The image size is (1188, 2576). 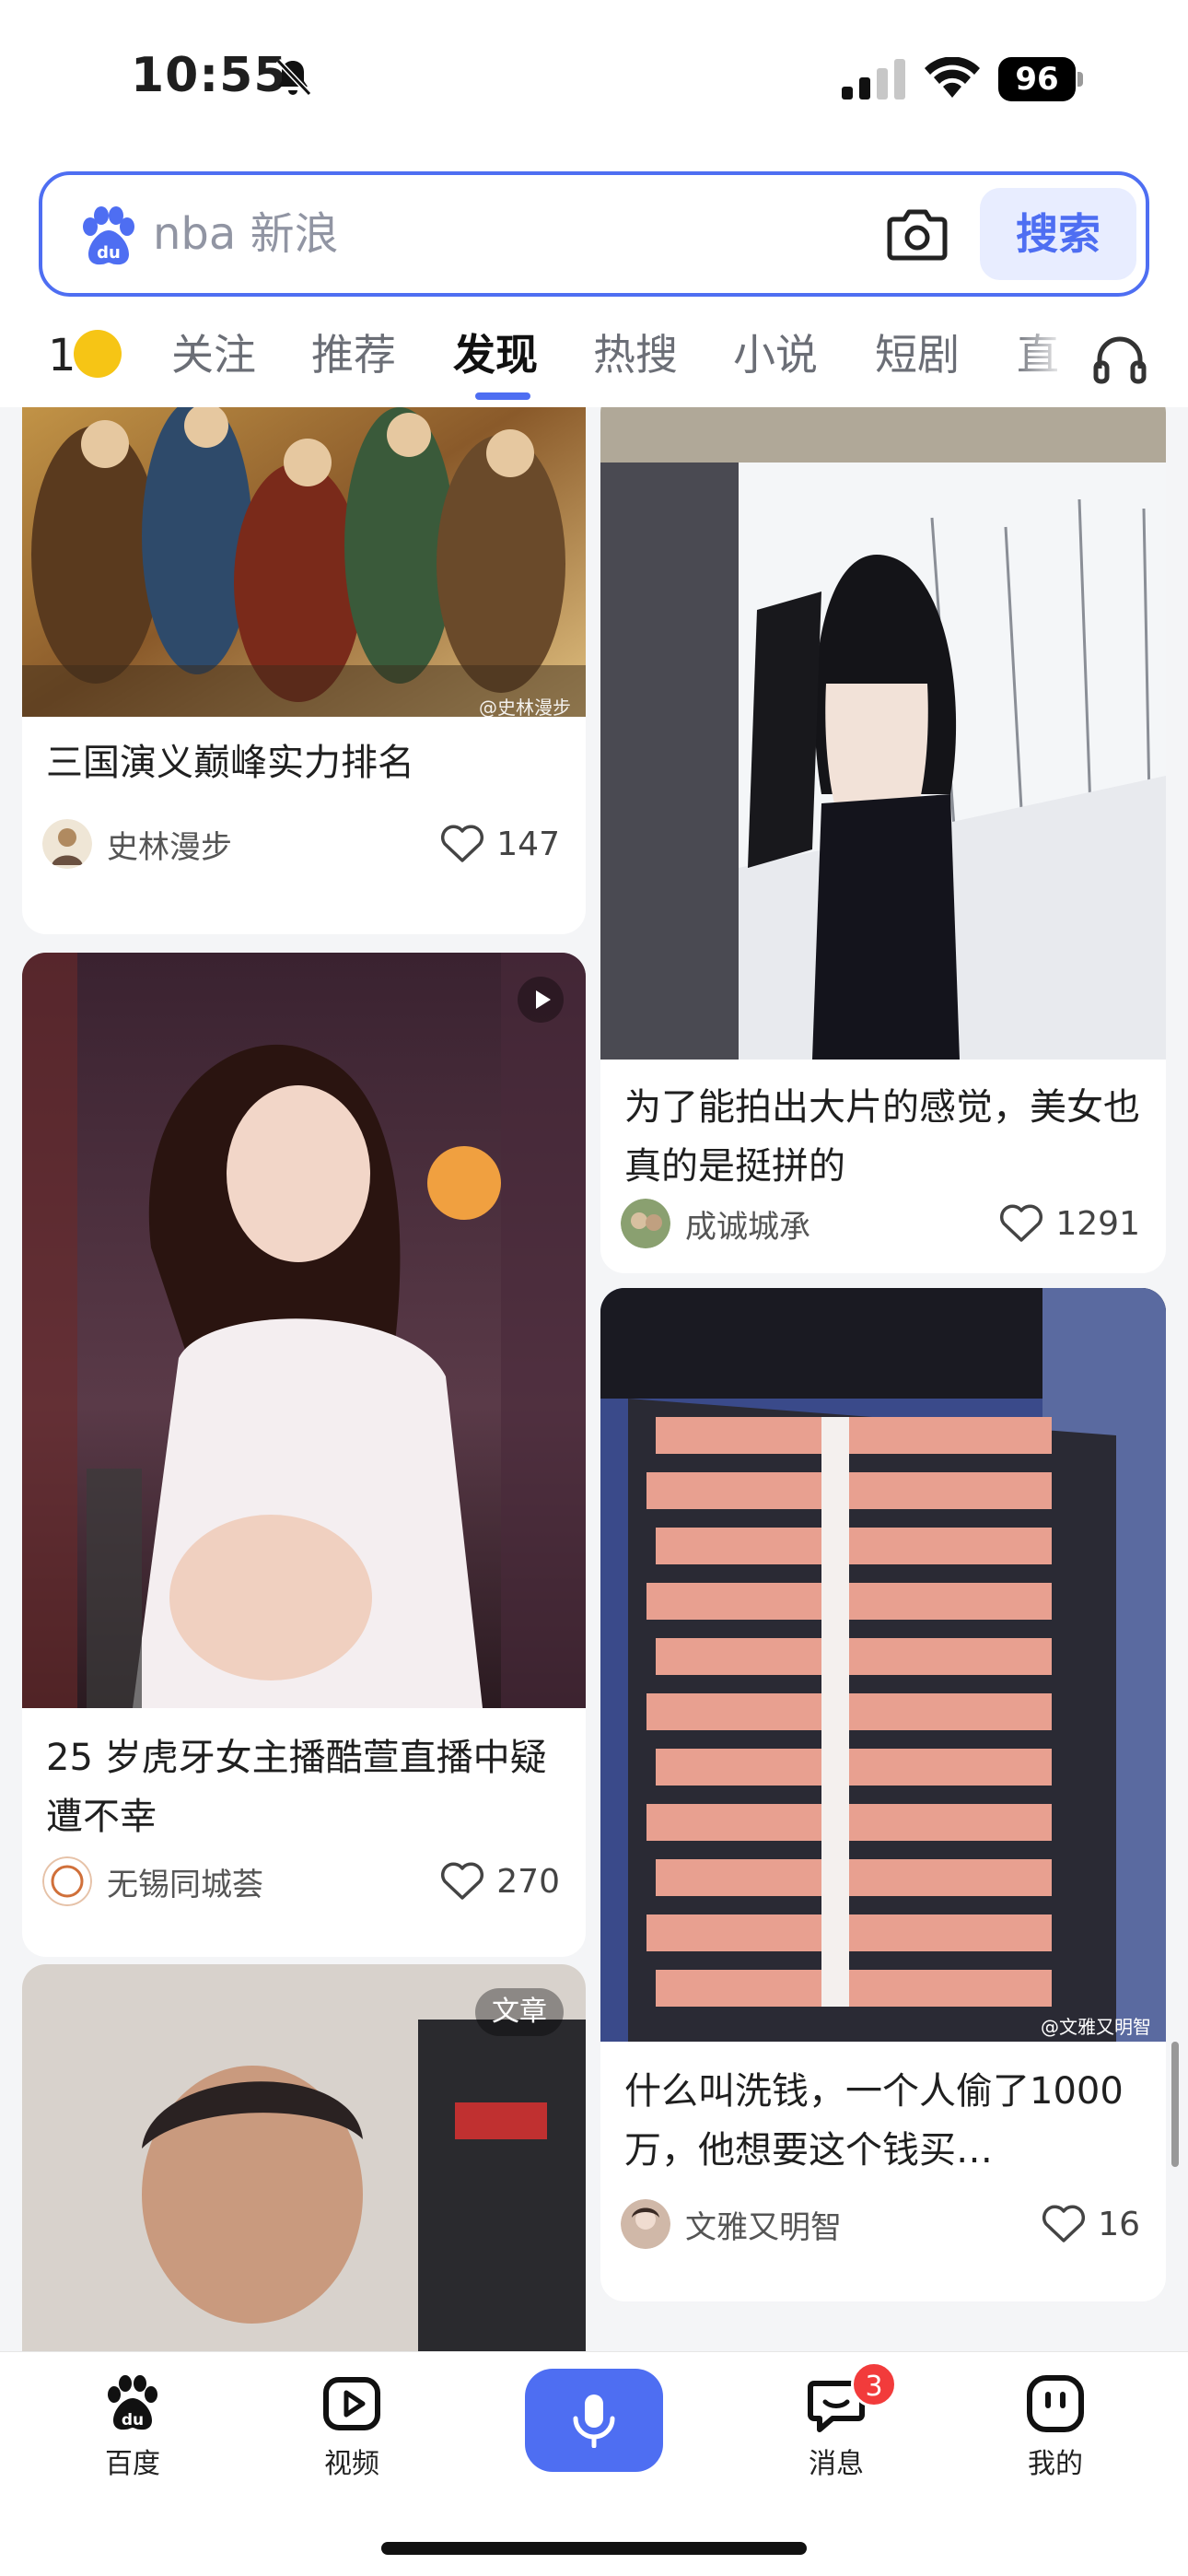 I want to click on like-button: 270, so click(x=499, y=1882).